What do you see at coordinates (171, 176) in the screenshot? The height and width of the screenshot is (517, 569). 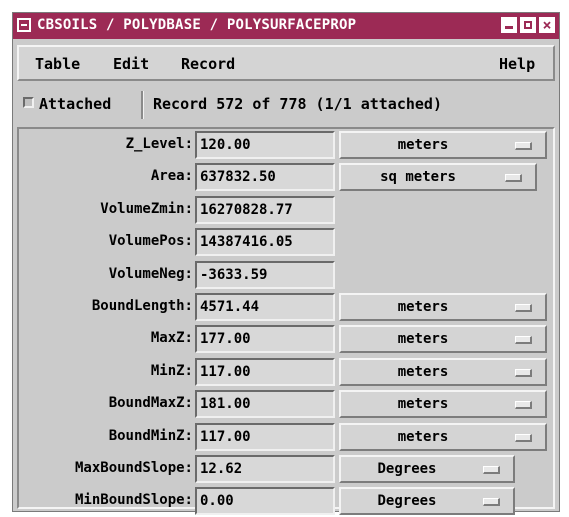 I see `field-label: Area:` at bounding box center [171, 176].